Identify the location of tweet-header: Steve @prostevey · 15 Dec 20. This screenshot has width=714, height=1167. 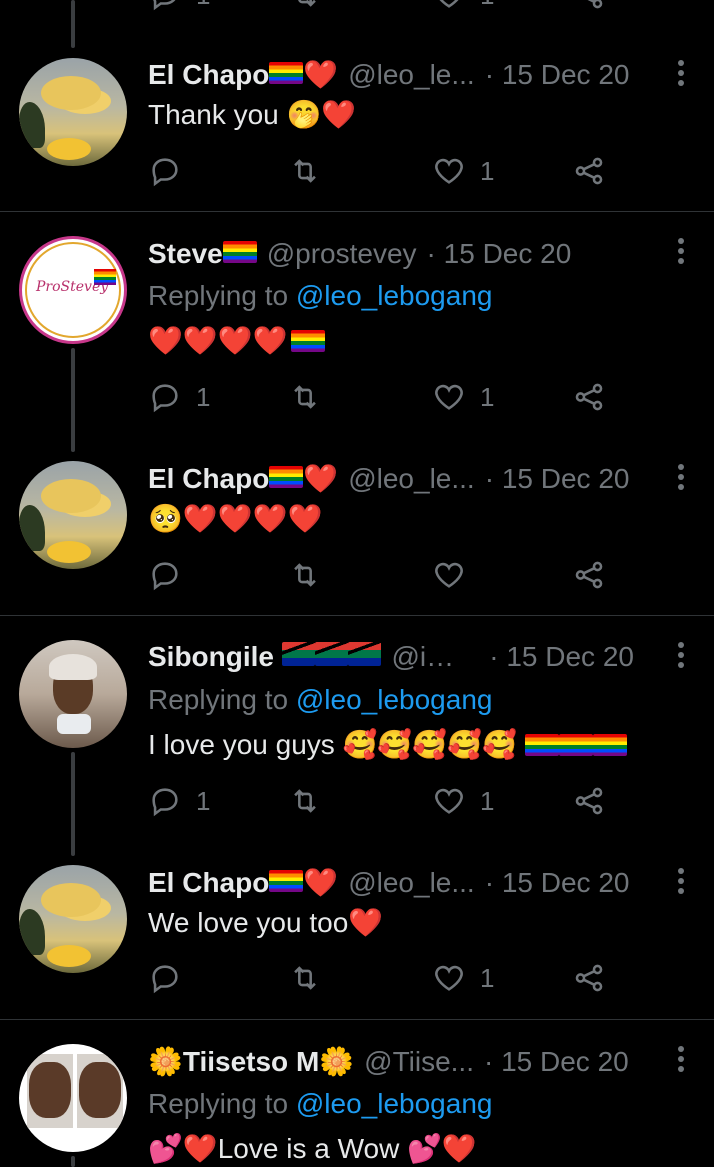
(391, 254).